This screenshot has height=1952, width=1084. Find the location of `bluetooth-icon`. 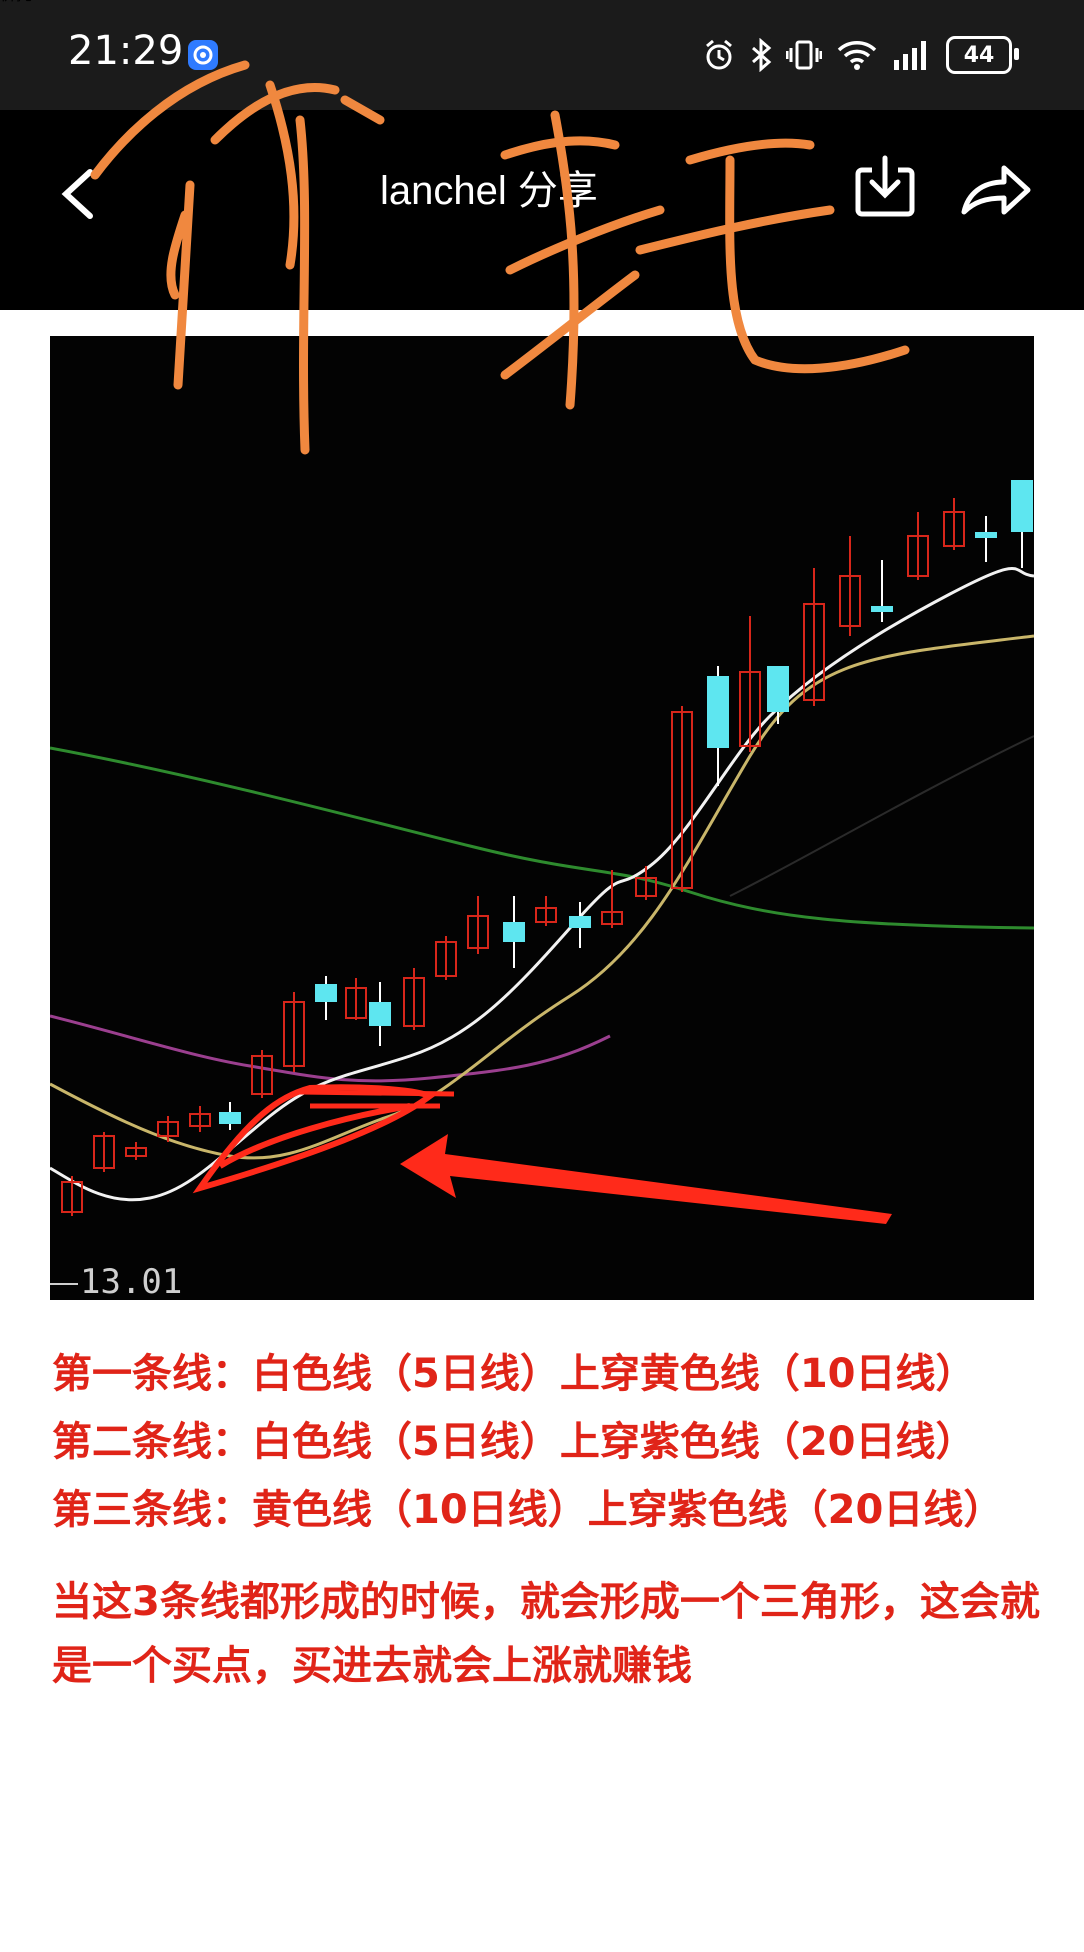

bluetooth-icon is located at coordinates (761, 55).